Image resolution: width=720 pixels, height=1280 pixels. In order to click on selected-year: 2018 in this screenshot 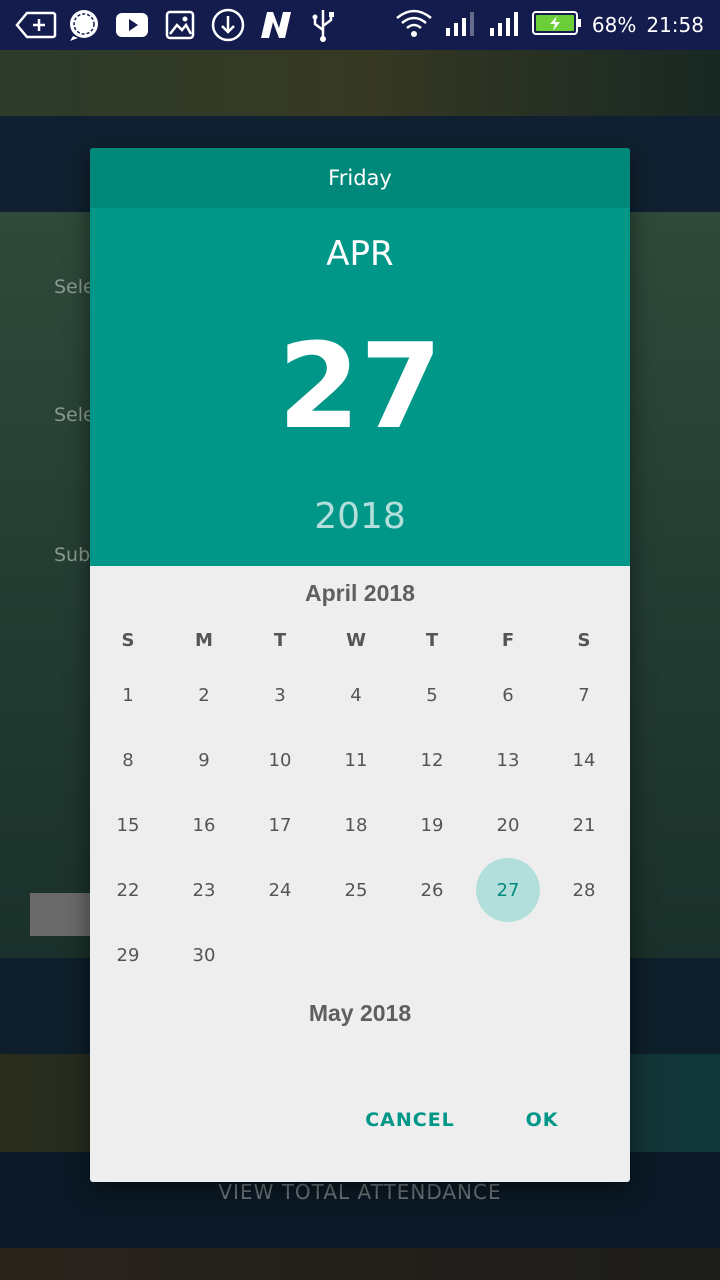, I will do `click(360, 516)`.